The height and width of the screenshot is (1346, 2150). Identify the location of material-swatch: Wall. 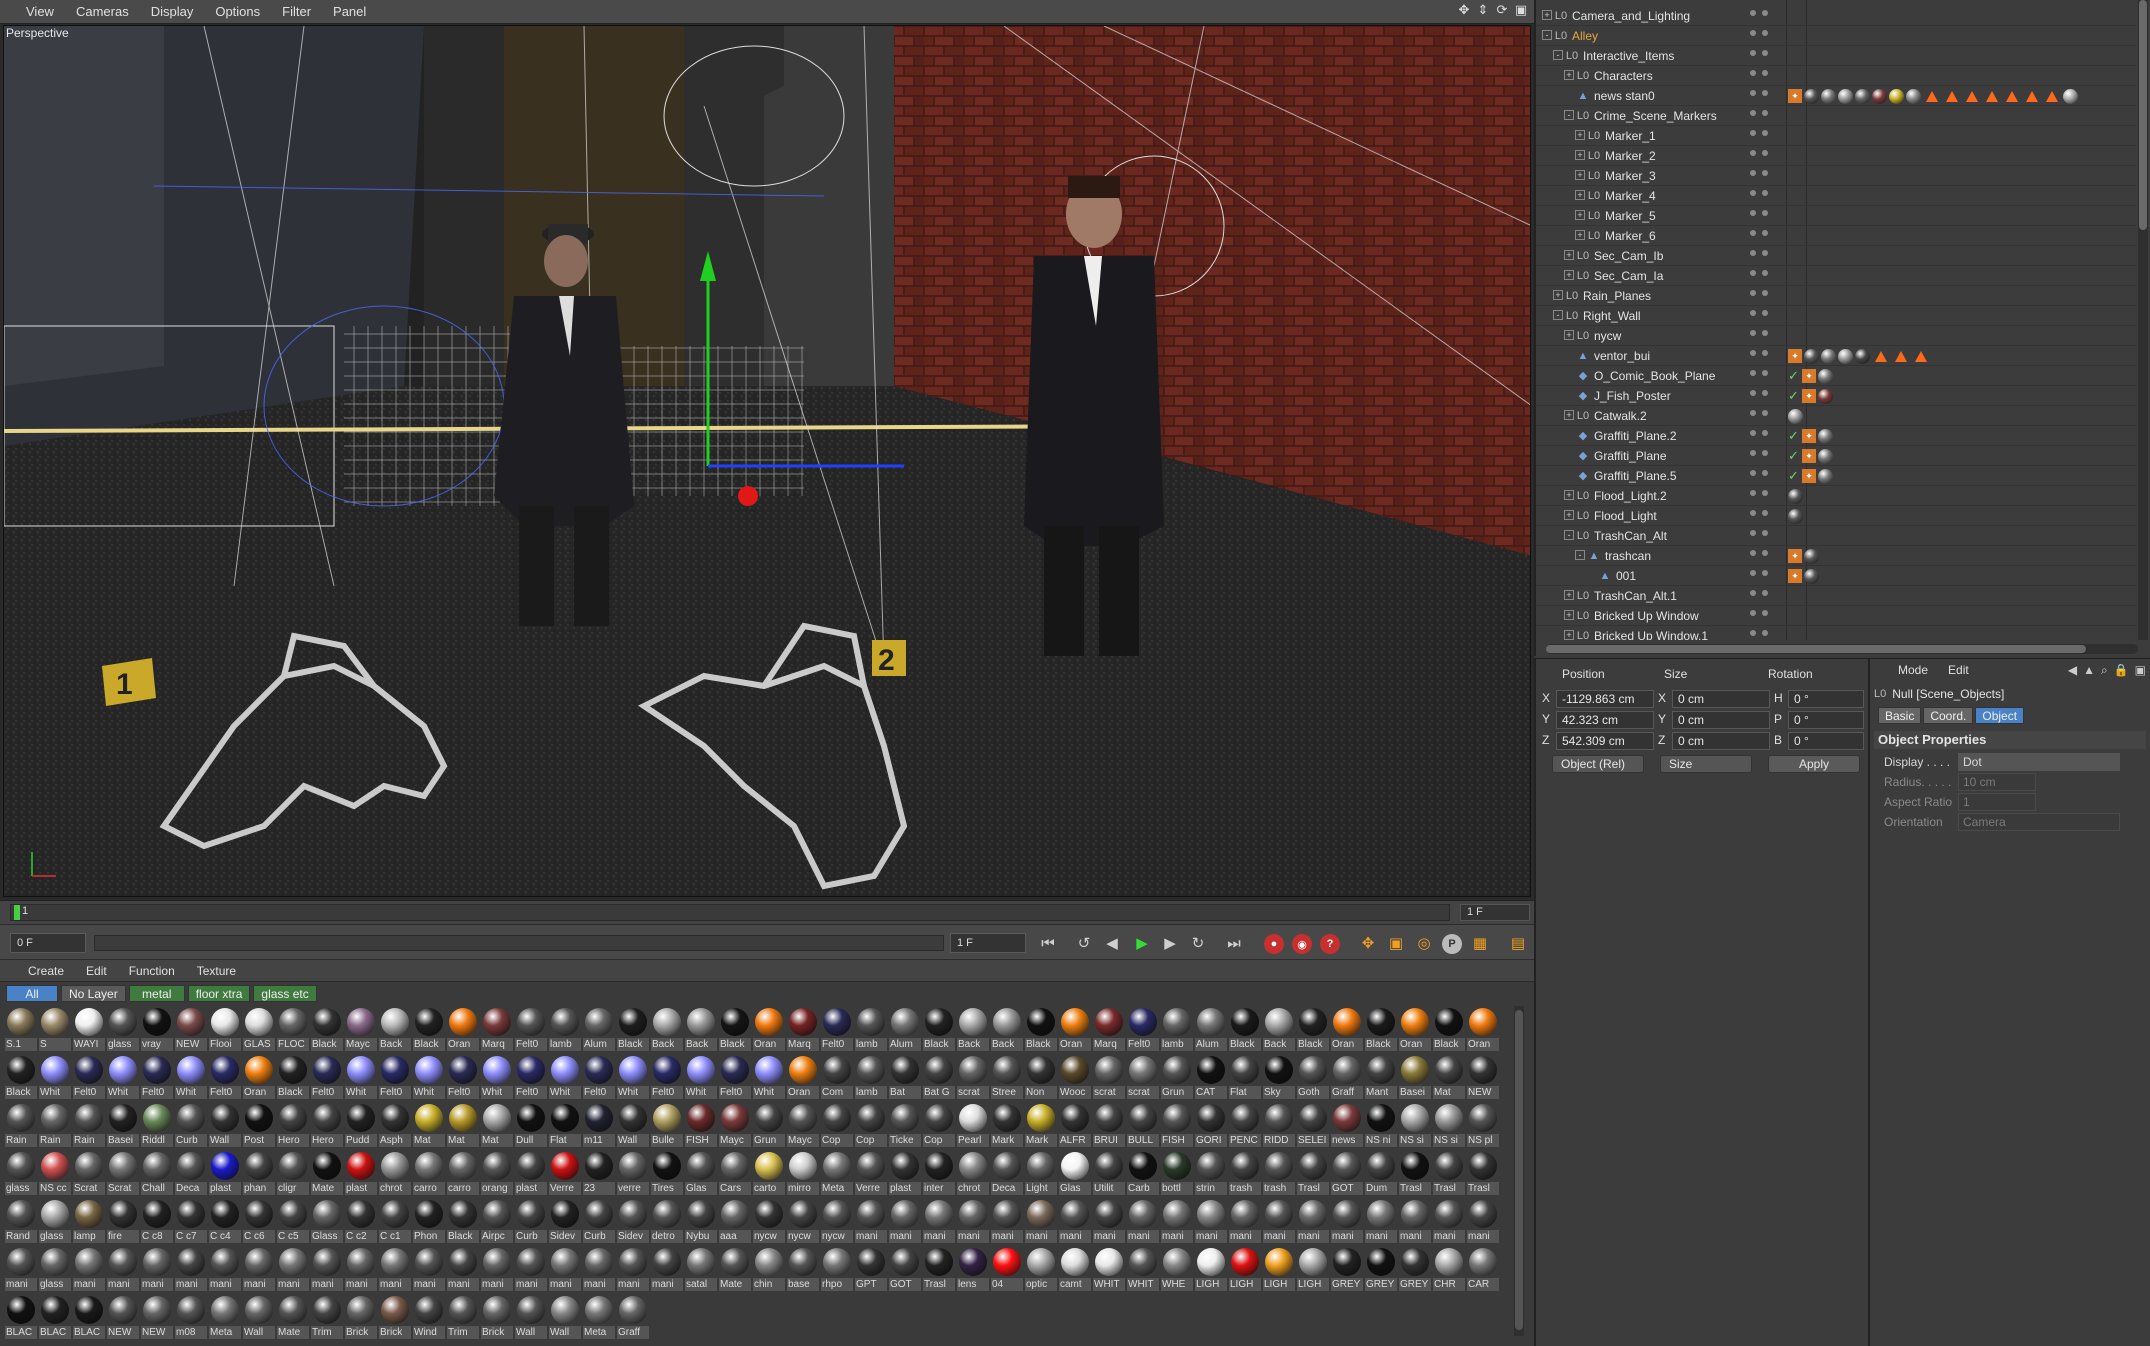
(565, 1318).